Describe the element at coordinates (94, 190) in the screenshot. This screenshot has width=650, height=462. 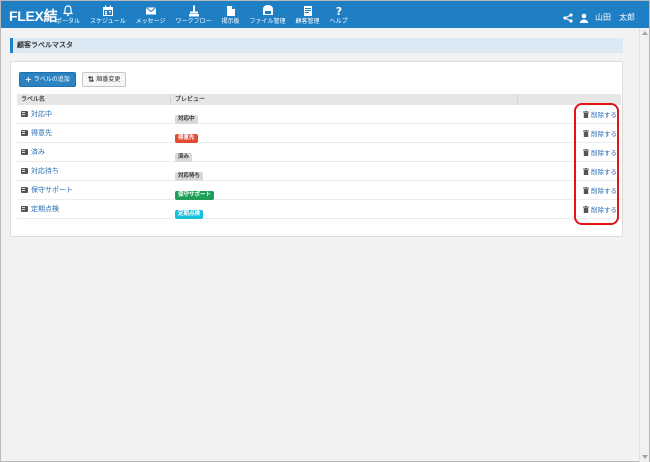
I see `label-name-cell: 保守サポート` at that location.